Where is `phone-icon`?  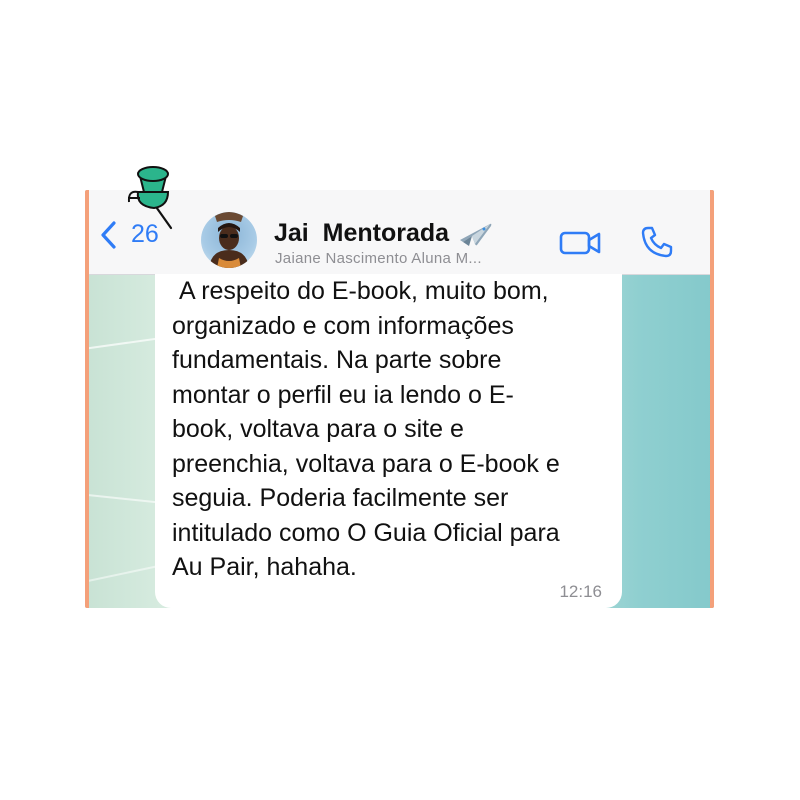
phone-icon is located at coordinates (657, 242).